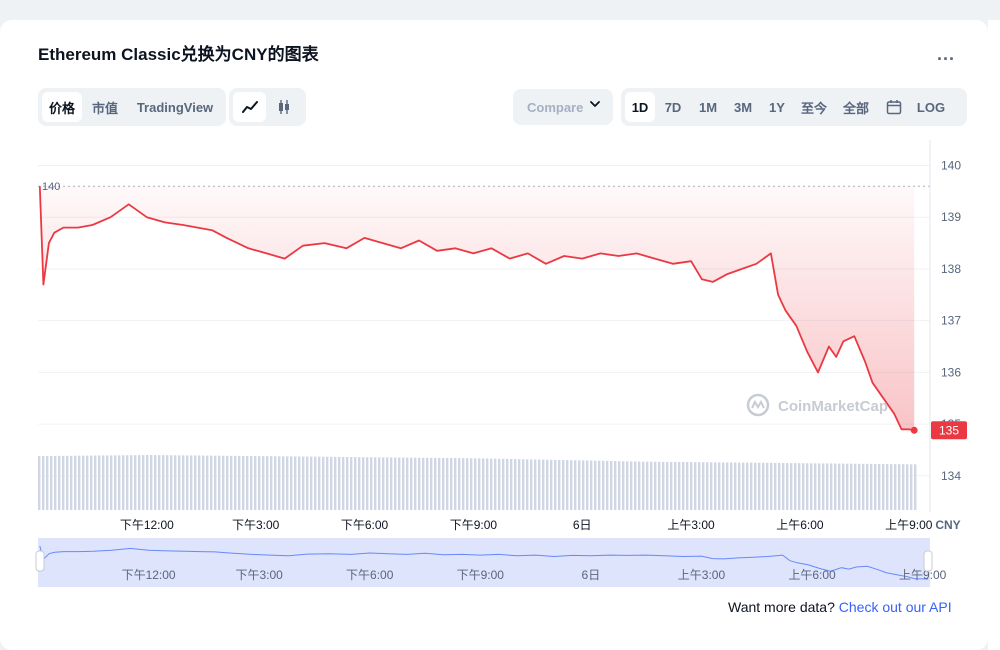 Image resolution: width=1000 pixels, height=650 pixels. What do you see at coordinates (994, 335) in the screenshot?
I see `right-edge` at bounding box center [994, 335].